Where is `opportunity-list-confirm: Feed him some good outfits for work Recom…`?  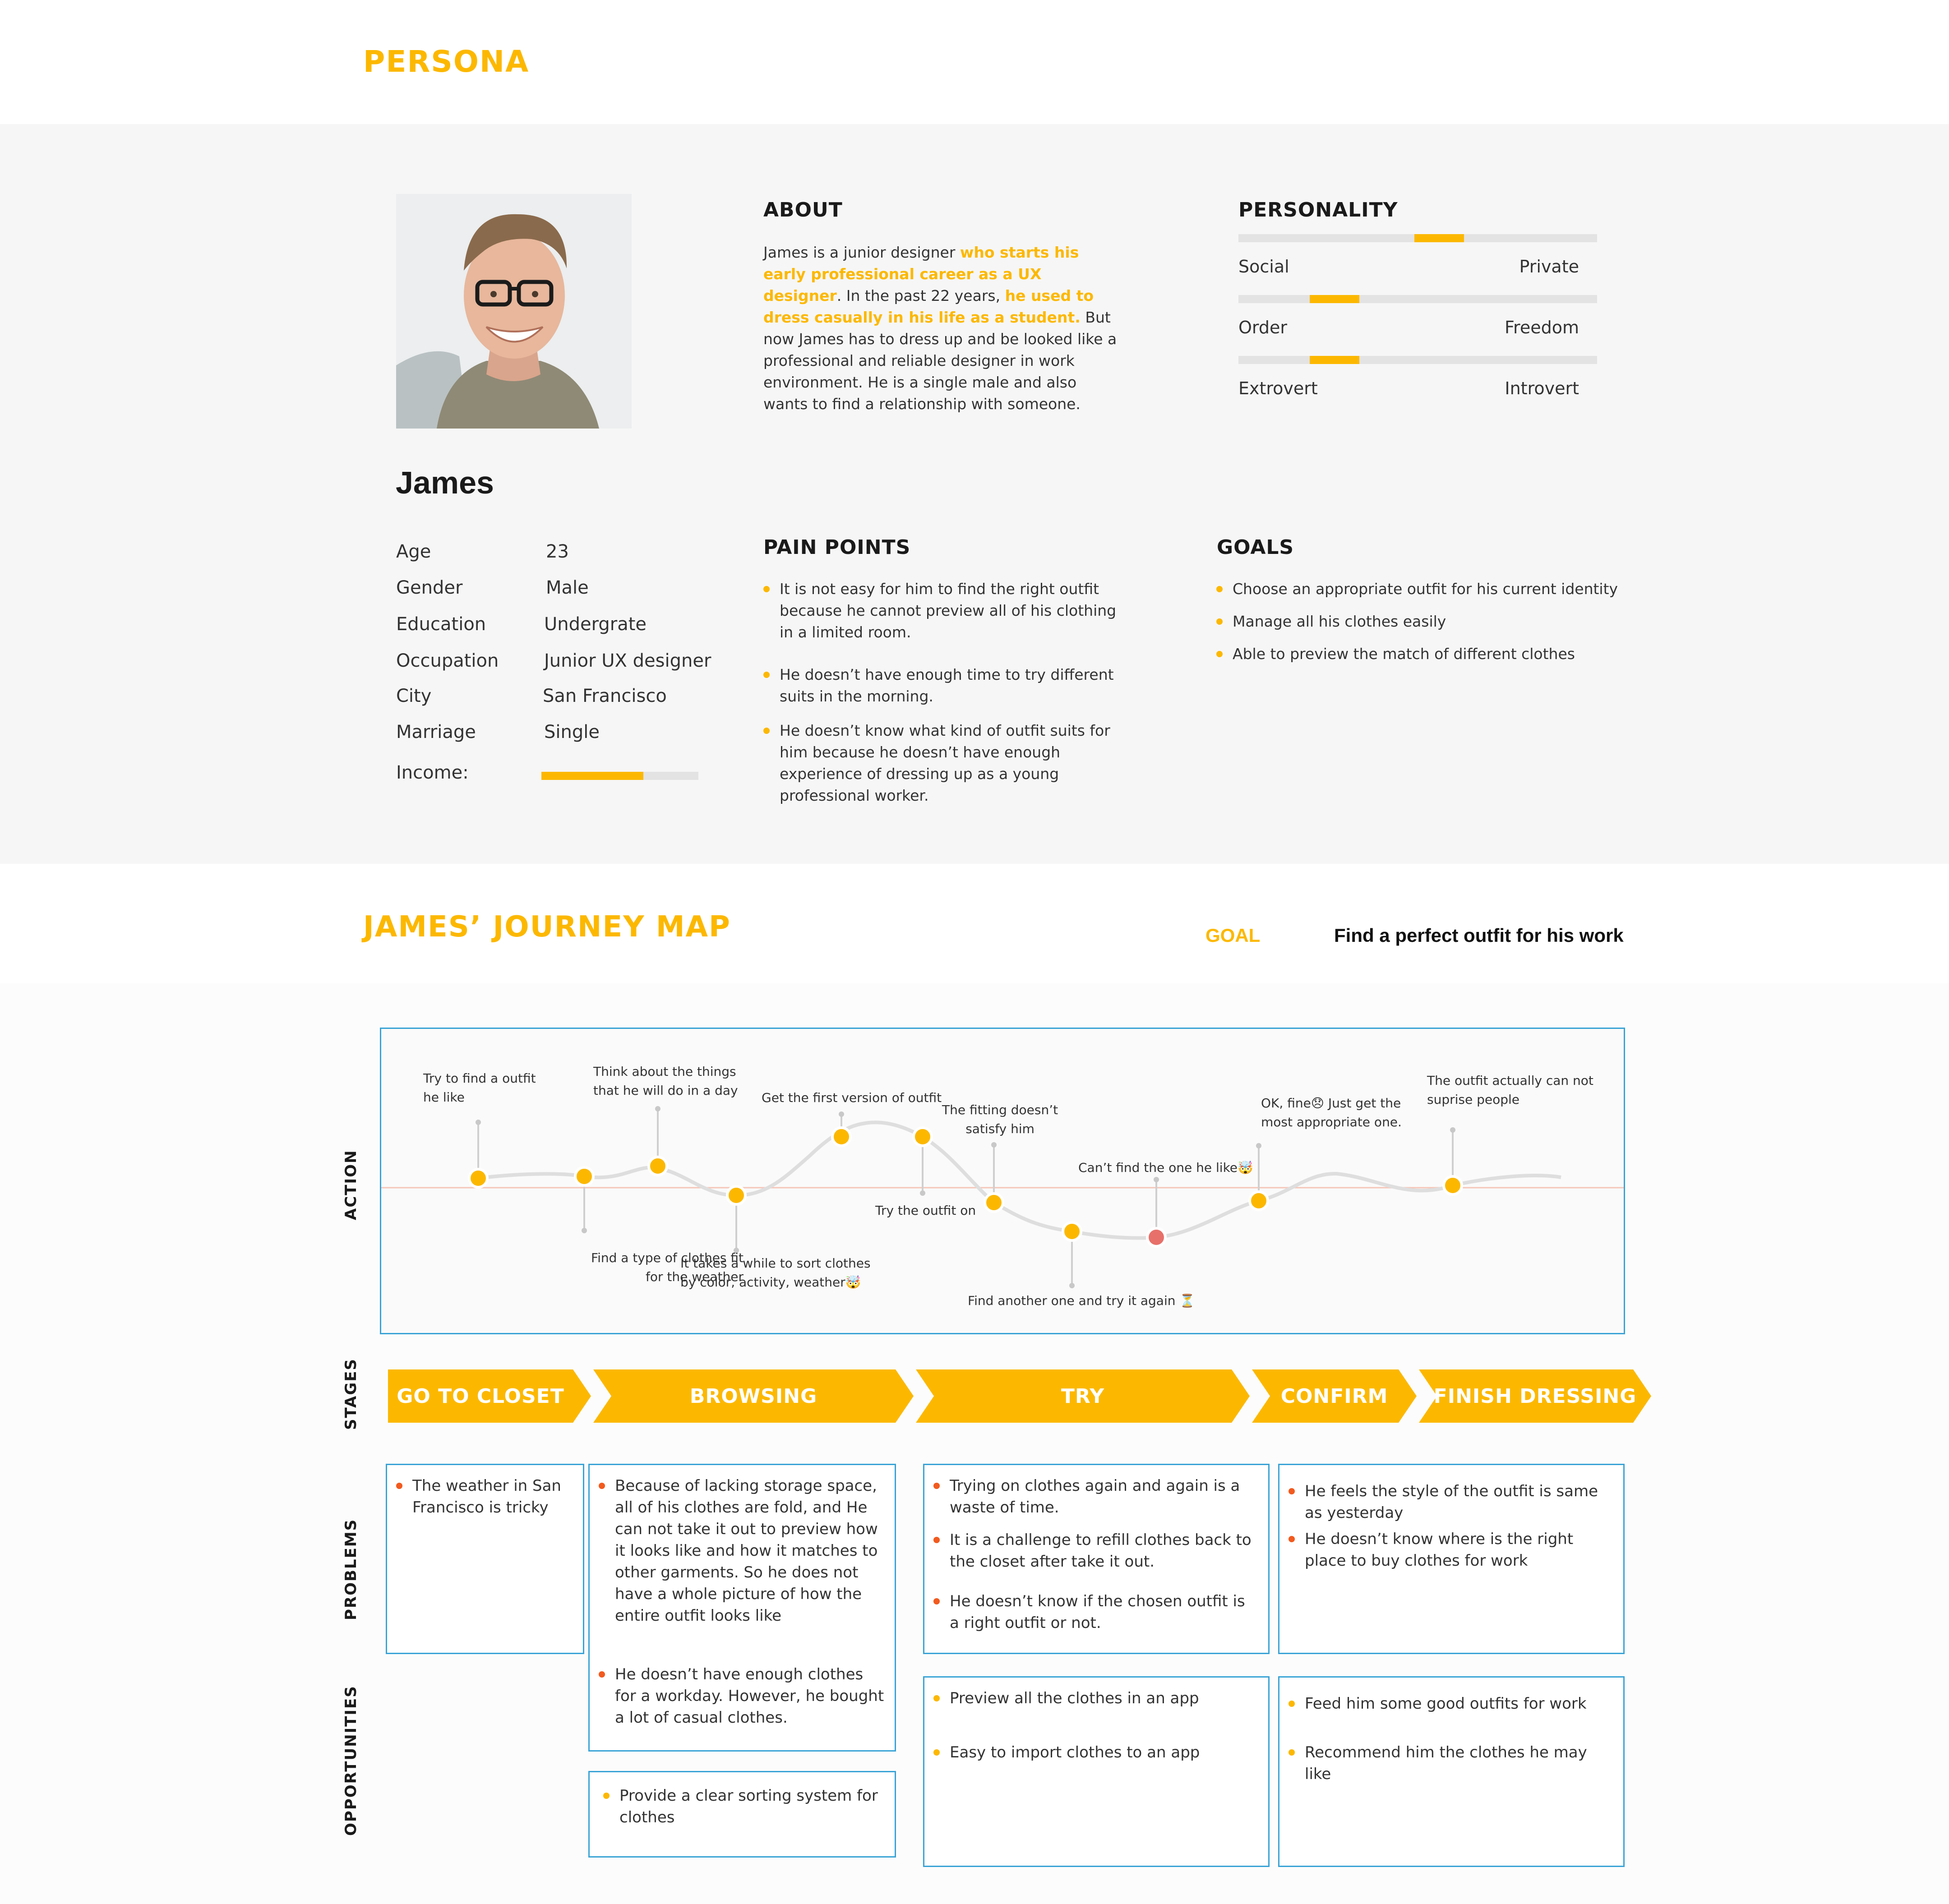
opportunity-list-confirm: Feed him some good outfits for work Recom… is located at coordinates (1450, 1739).